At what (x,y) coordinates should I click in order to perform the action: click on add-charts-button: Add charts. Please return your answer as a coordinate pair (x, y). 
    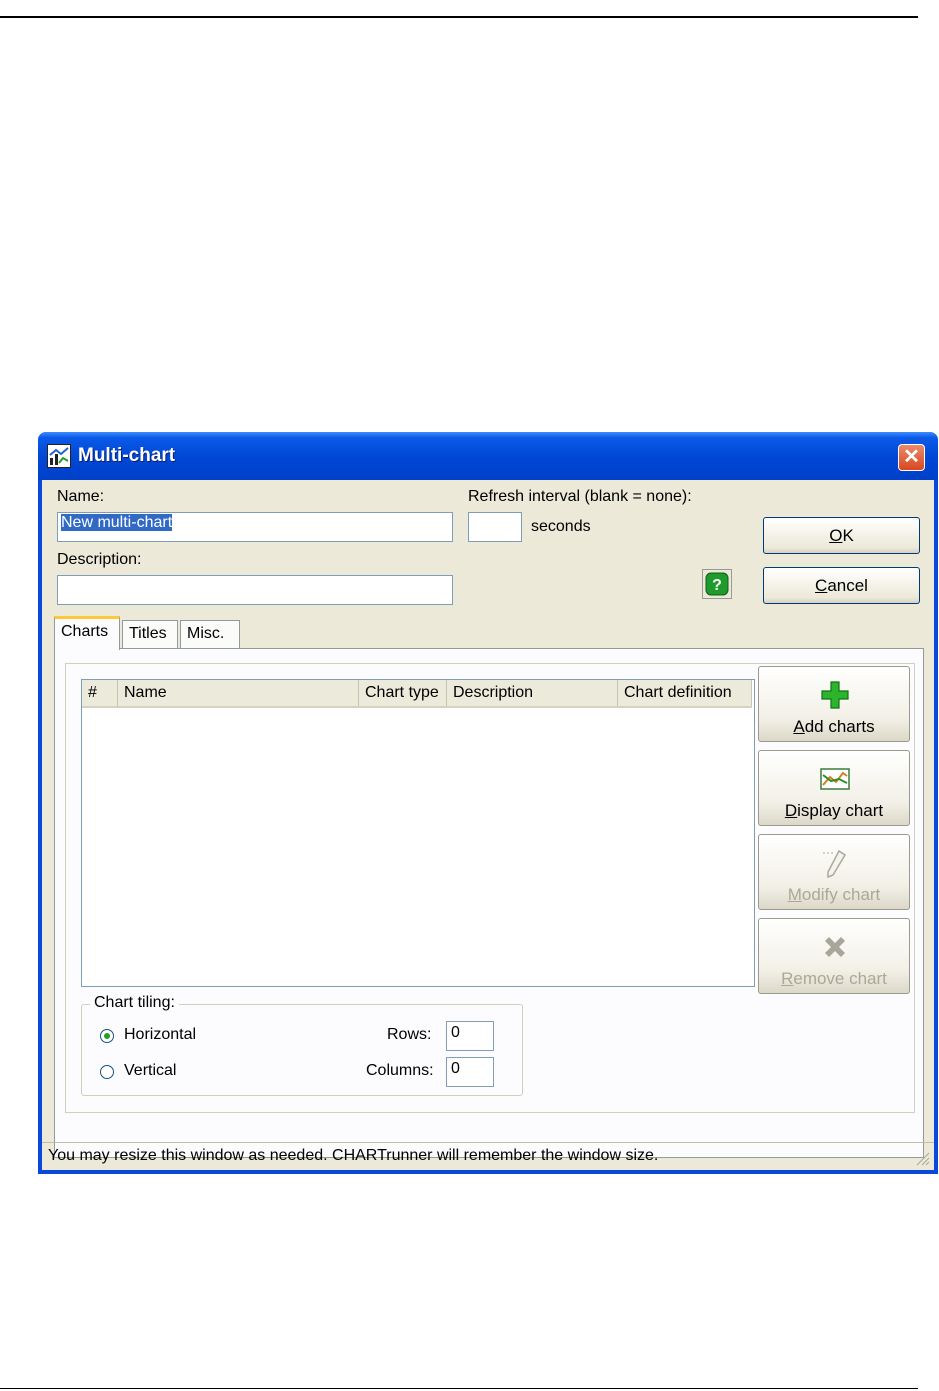
    Looking at the image, I should click on (834, 704).